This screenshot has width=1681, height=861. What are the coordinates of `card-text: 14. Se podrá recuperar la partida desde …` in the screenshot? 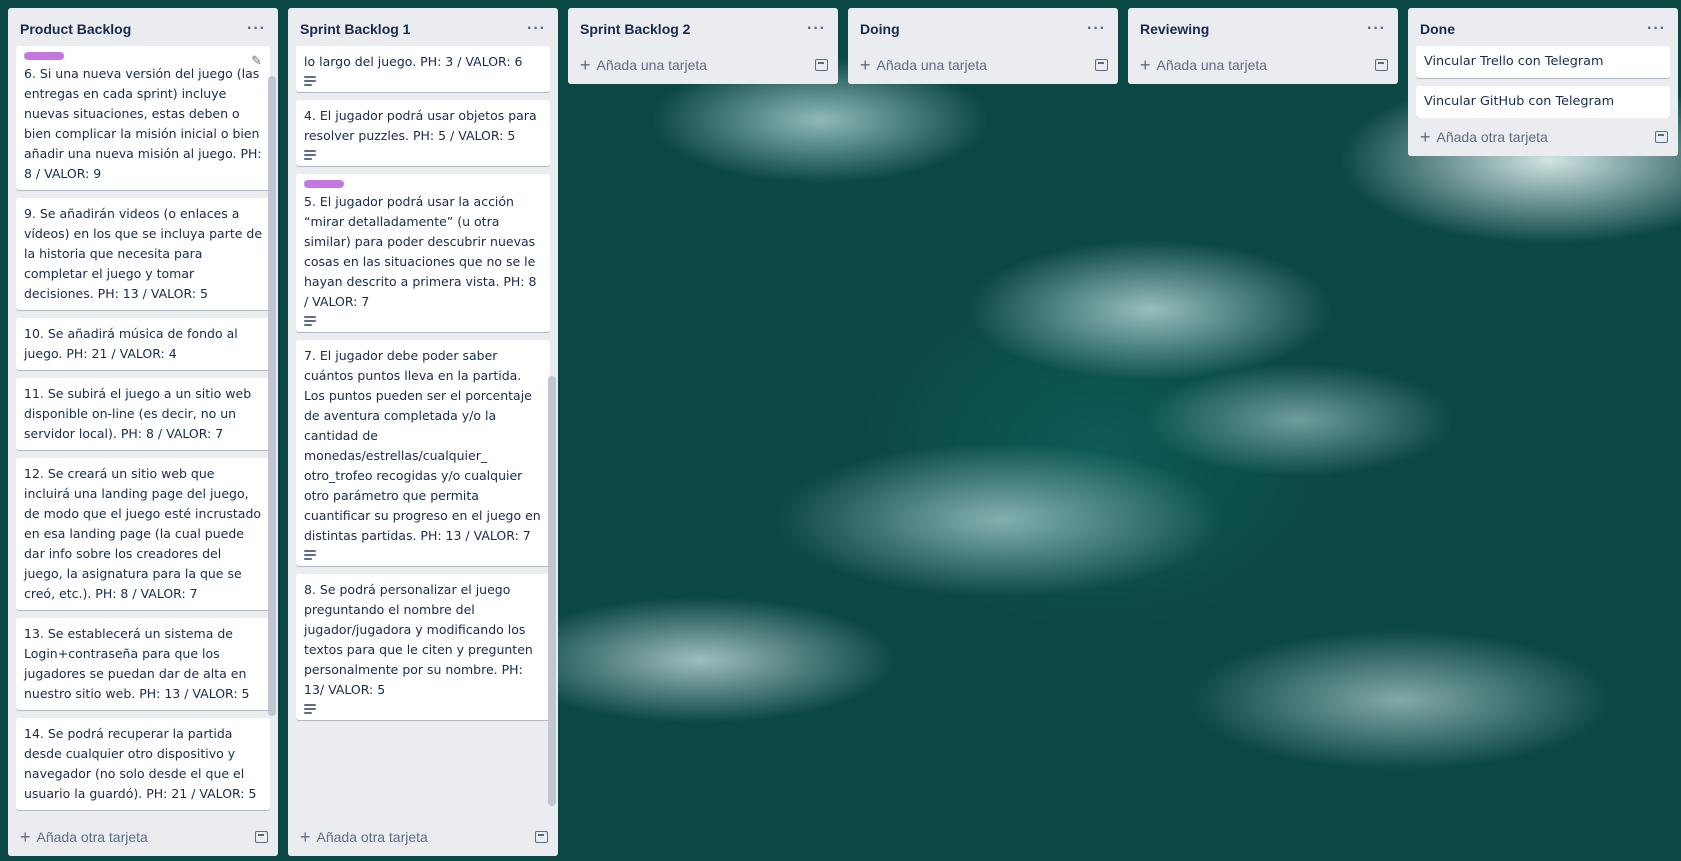 It's located at (140, 763).